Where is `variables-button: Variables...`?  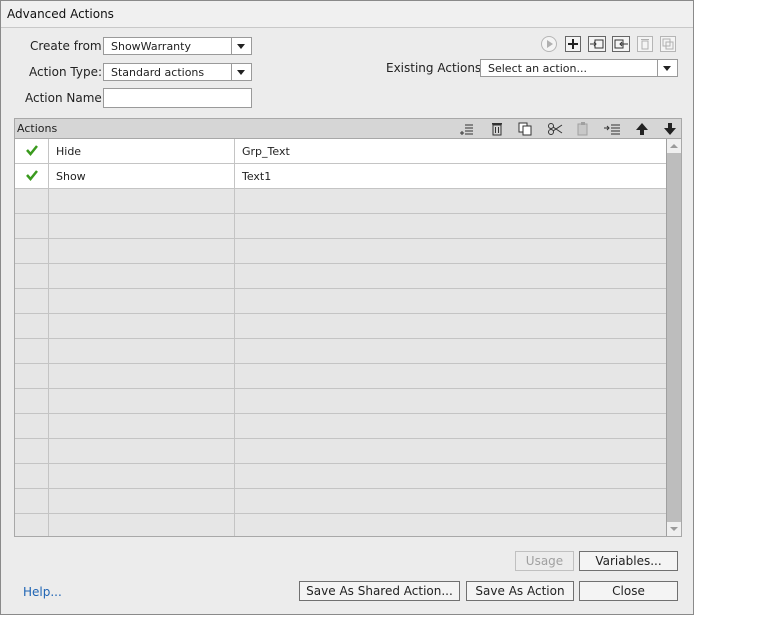
variables-button: Variables... is located at coordinates (628, 561).